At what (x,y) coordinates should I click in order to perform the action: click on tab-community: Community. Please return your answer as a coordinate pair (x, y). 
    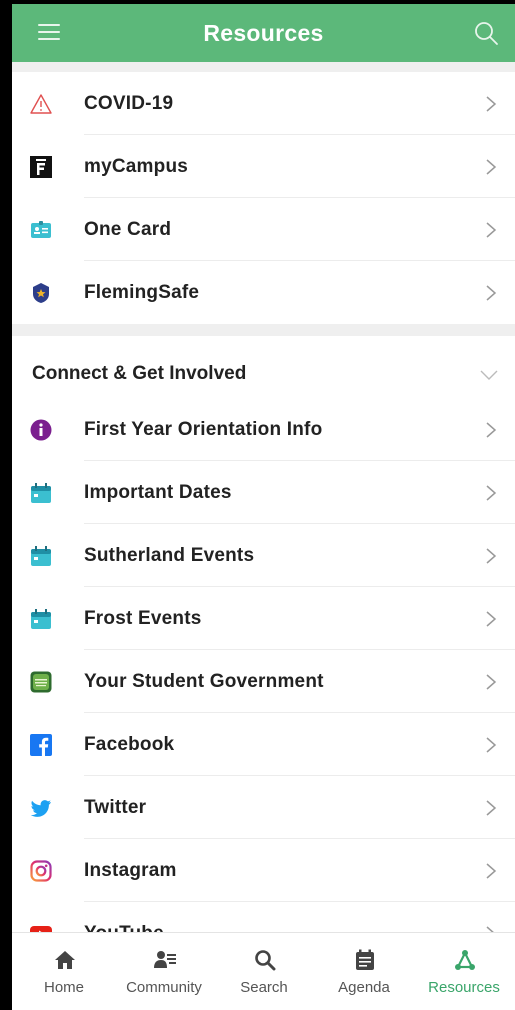
    Looking at the image, I should click on (164, 971).